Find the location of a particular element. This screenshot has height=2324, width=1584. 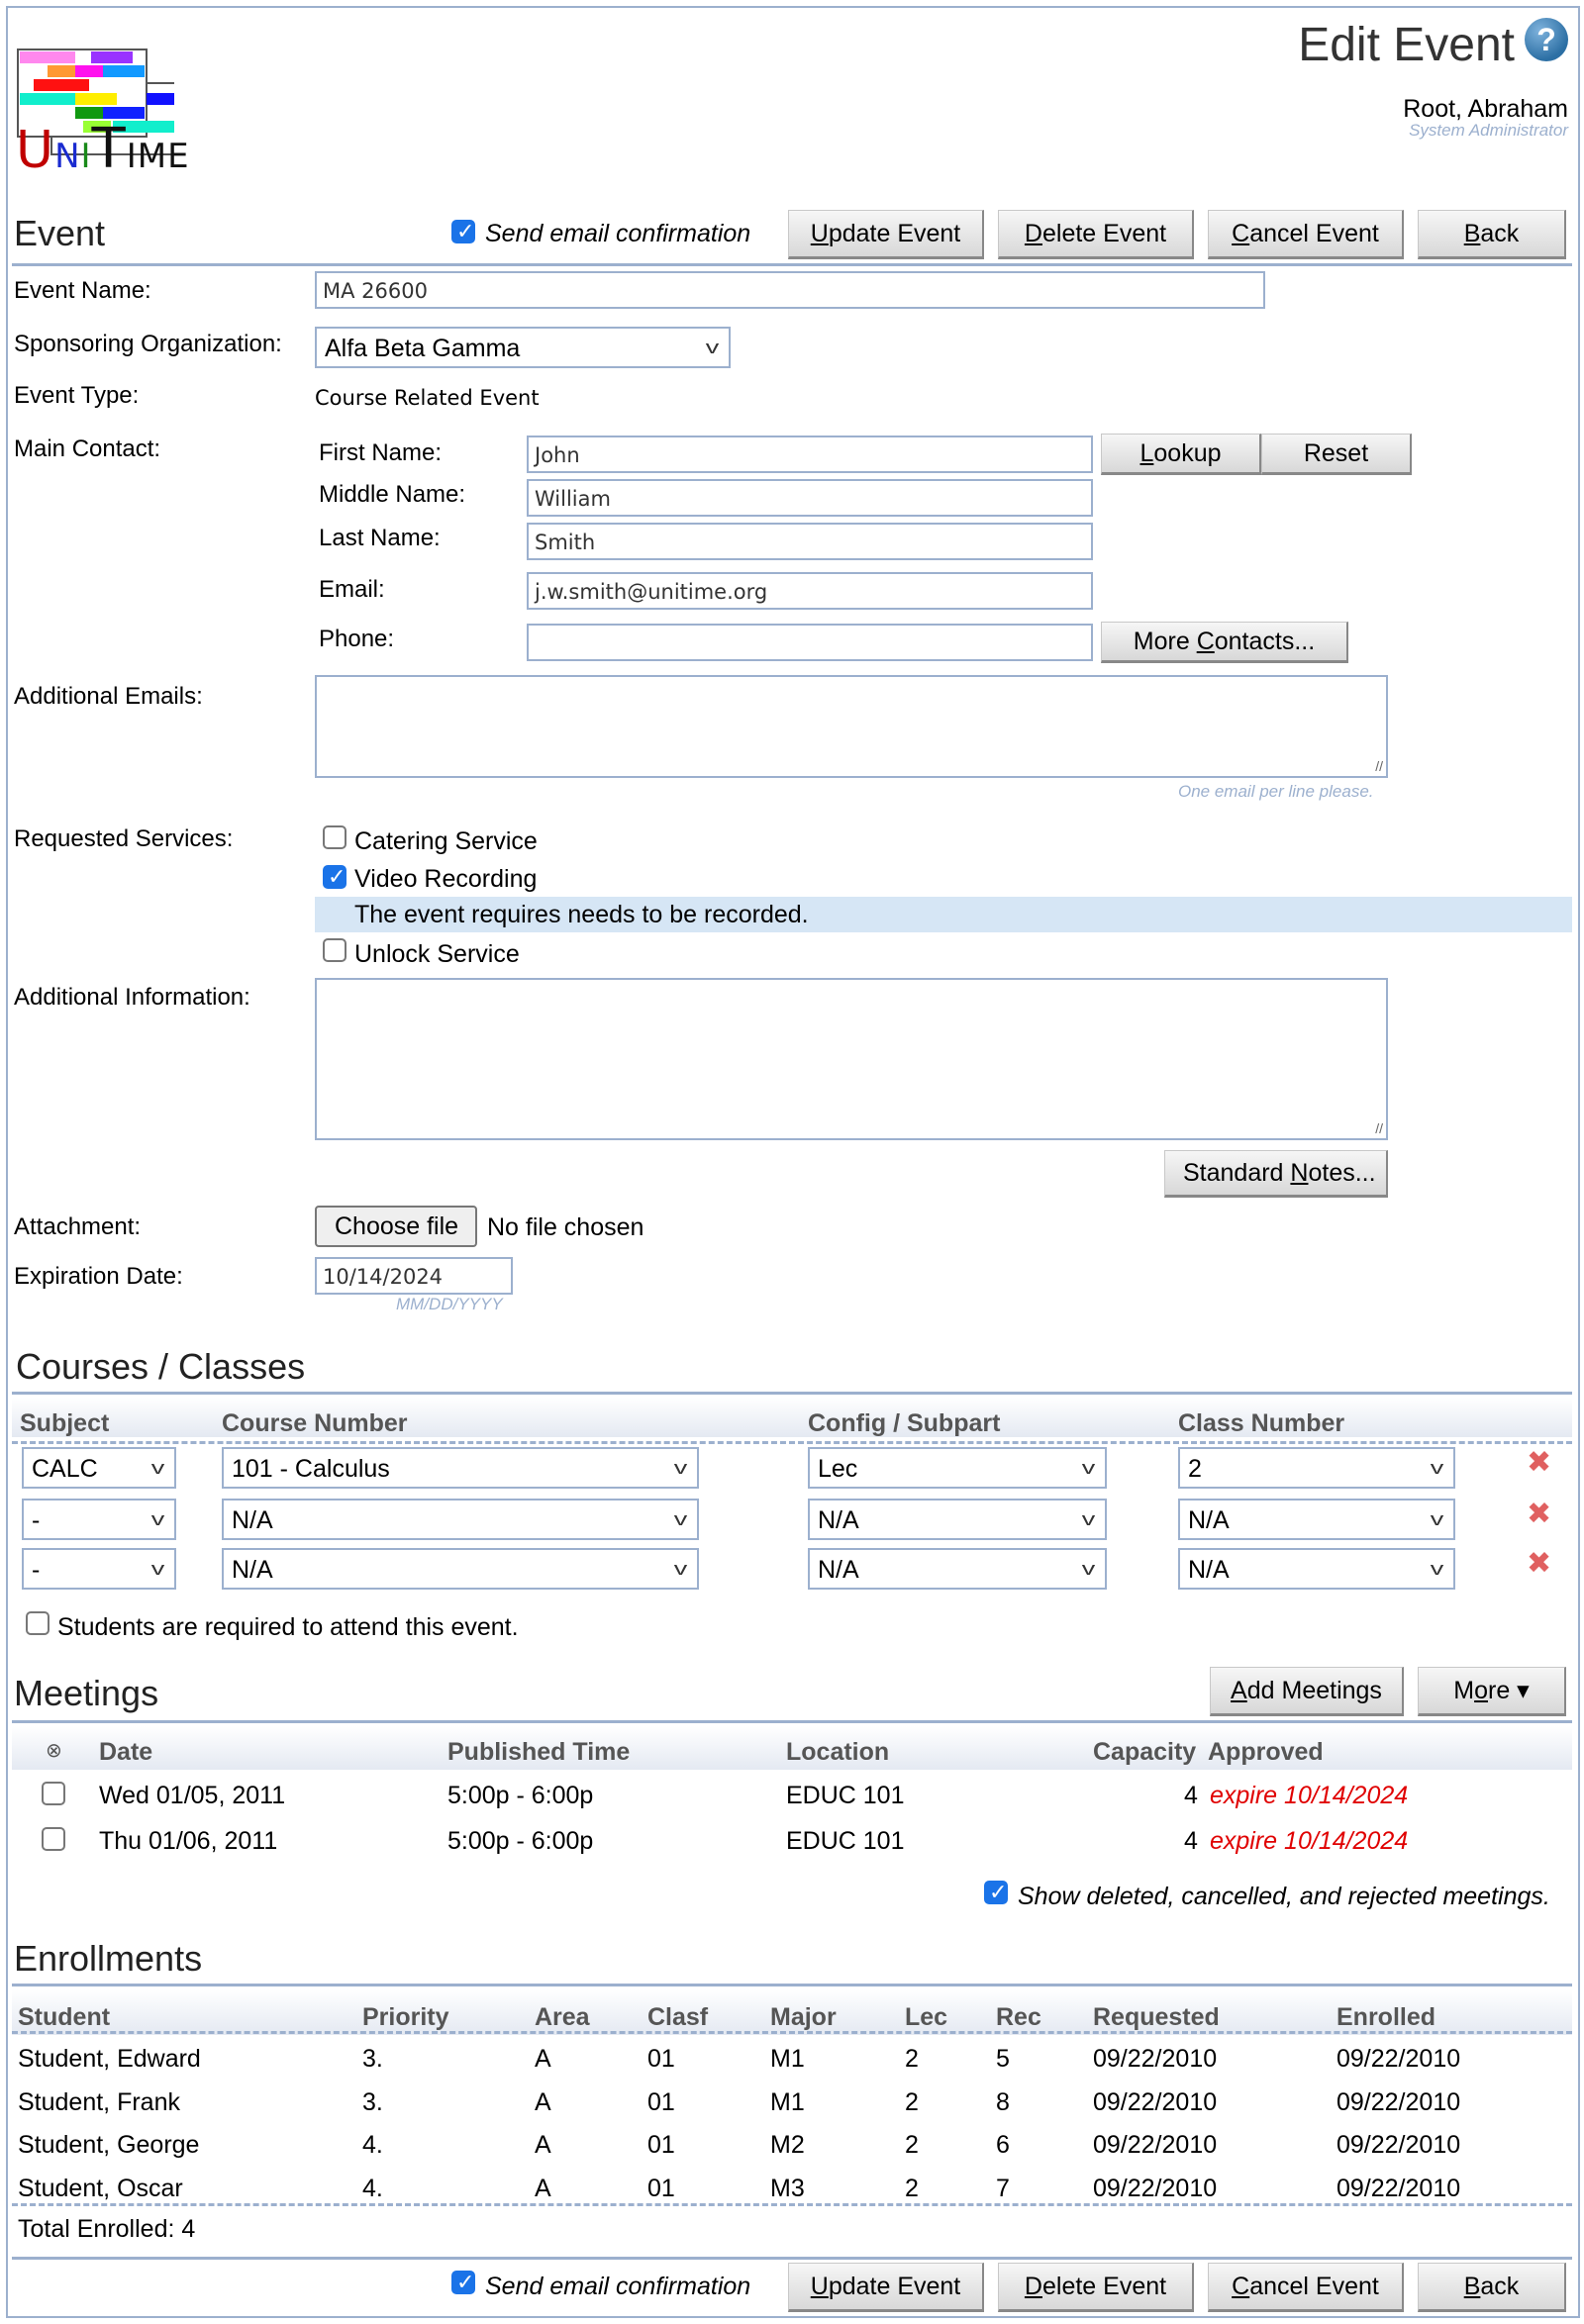

event-name-input: MA 26600 is located at coordinates (790, 290).